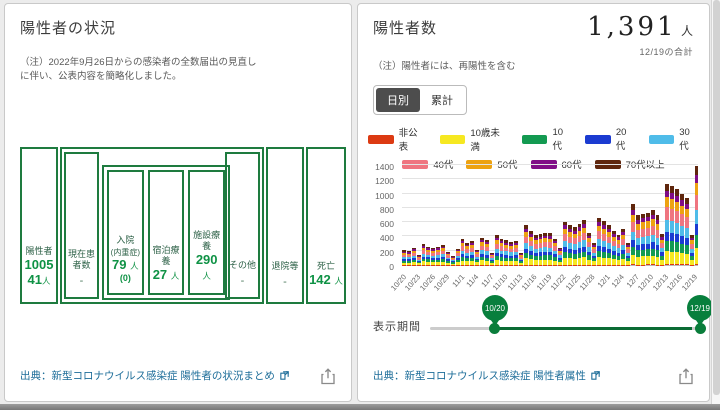  Describe the element at coordinates (700, 328) in the screenshot. I see `slider-end-handle` at that location.